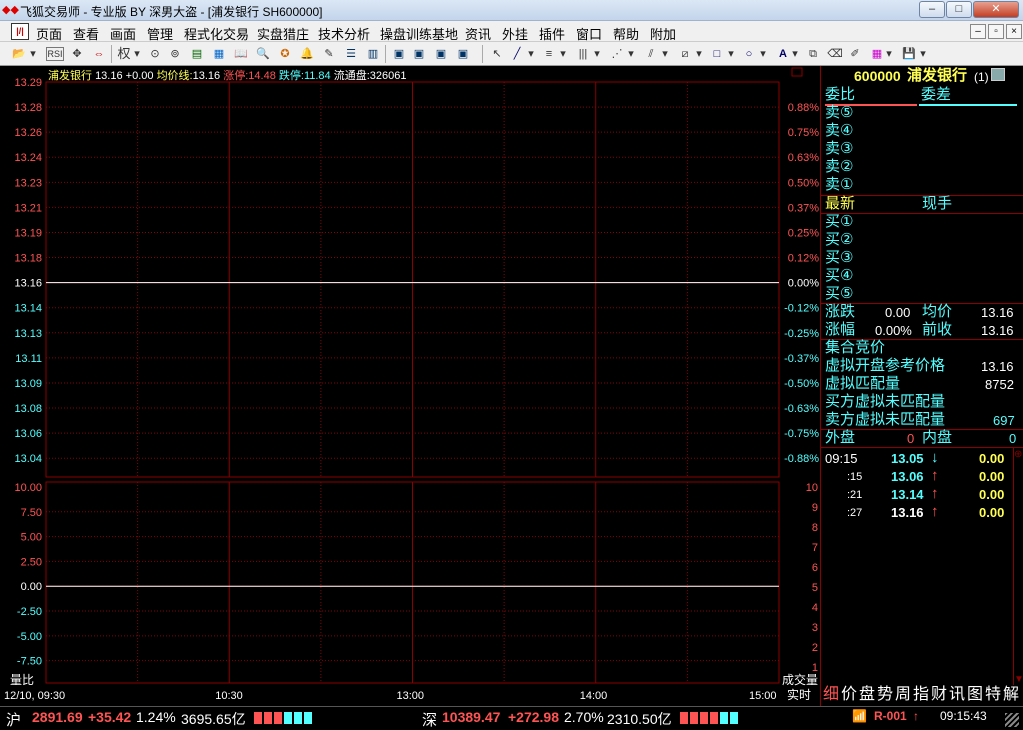 This screenshot has height=730, width=1023. Describe the element at coordinates (923, 54) in the screenshot. I see `save-dropdown-icon: ▾` at that location.